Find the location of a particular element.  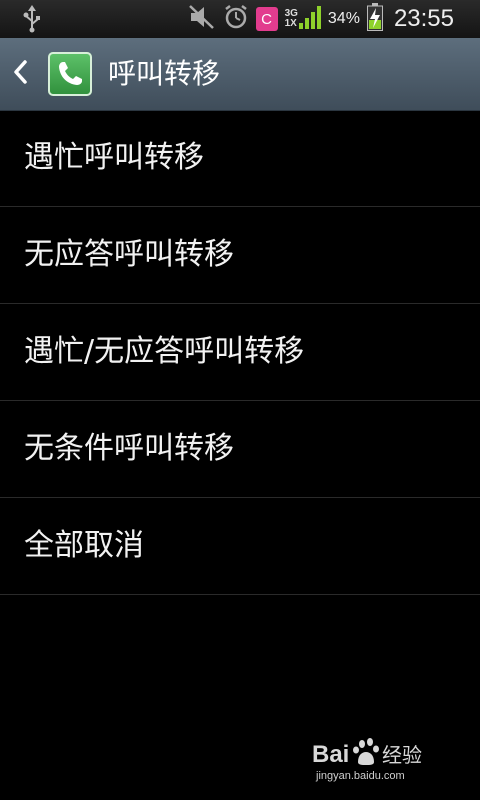

list-item-label: 无应答呼叫转移 is located at coordinates (129, 254).